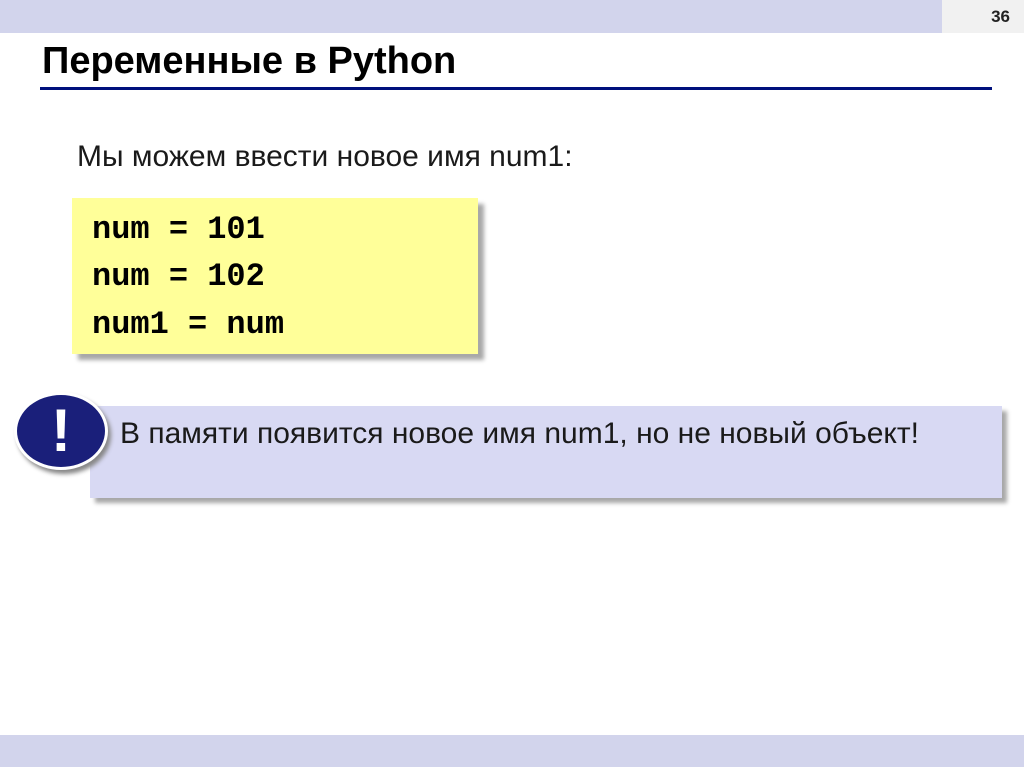  I want to click on code-line-3: num1 = num, so click(188, 324).